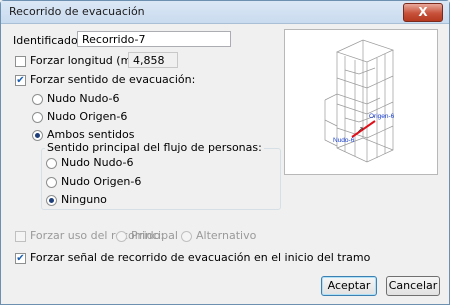 Image resolution: width=450 pixels, height=305 pixels. What do you see at coordinates (225, 12) in the screenshot?
I see `title-bar: Recorrido de evacuación X` at bounding box center [225, 12].